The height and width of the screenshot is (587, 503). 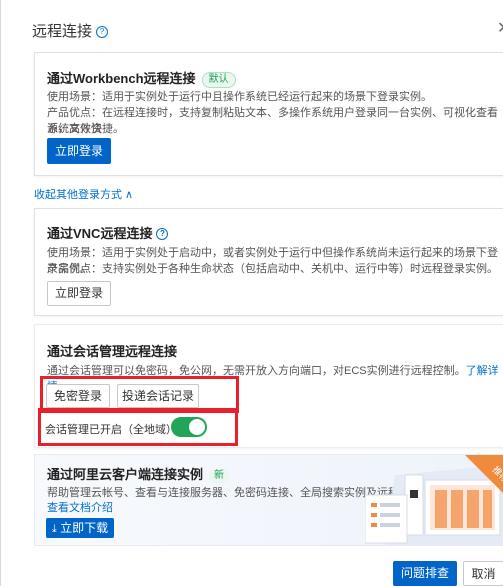 I want to click on dialog-title: 远程连接?, so click(x=70, y=30).